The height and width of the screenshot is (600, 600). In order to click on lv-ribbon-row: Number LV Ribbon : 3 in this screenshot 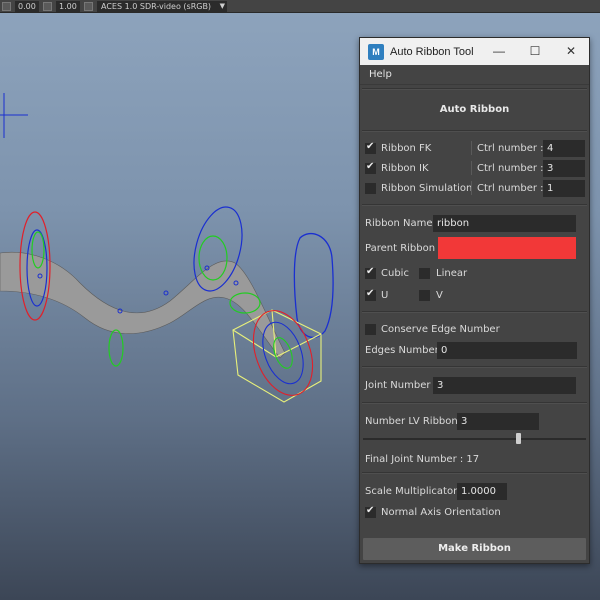, I will do `click(474, 421)`.